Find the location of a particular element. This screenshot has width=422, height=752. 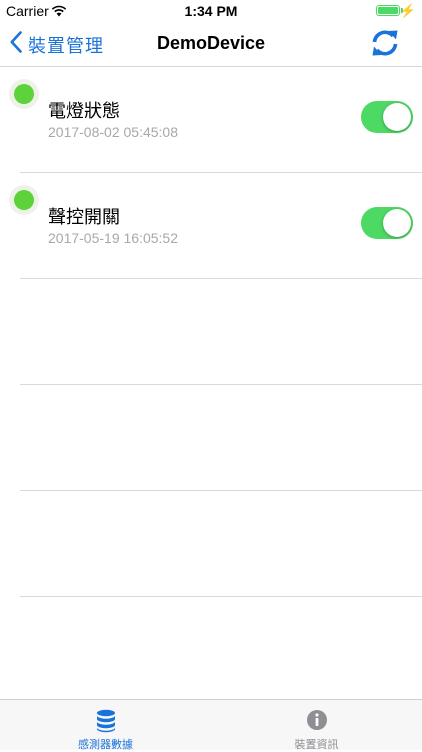

list-item: 聲控開關 2017-05-19 16:05:52 is located at coordinates (211, 226).